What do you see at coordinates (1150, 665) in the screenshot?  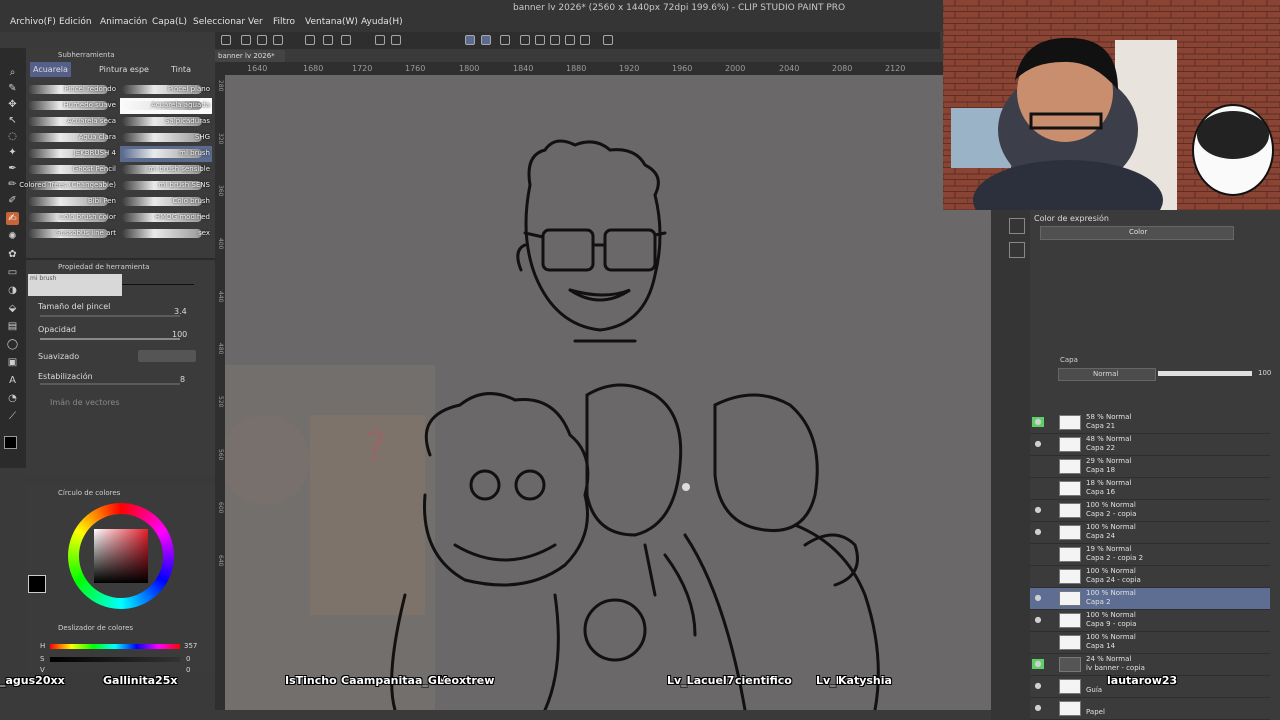 I see `layer-row: ● 24 % Normal lv banner - copia` at bounding box center [1150, 665].